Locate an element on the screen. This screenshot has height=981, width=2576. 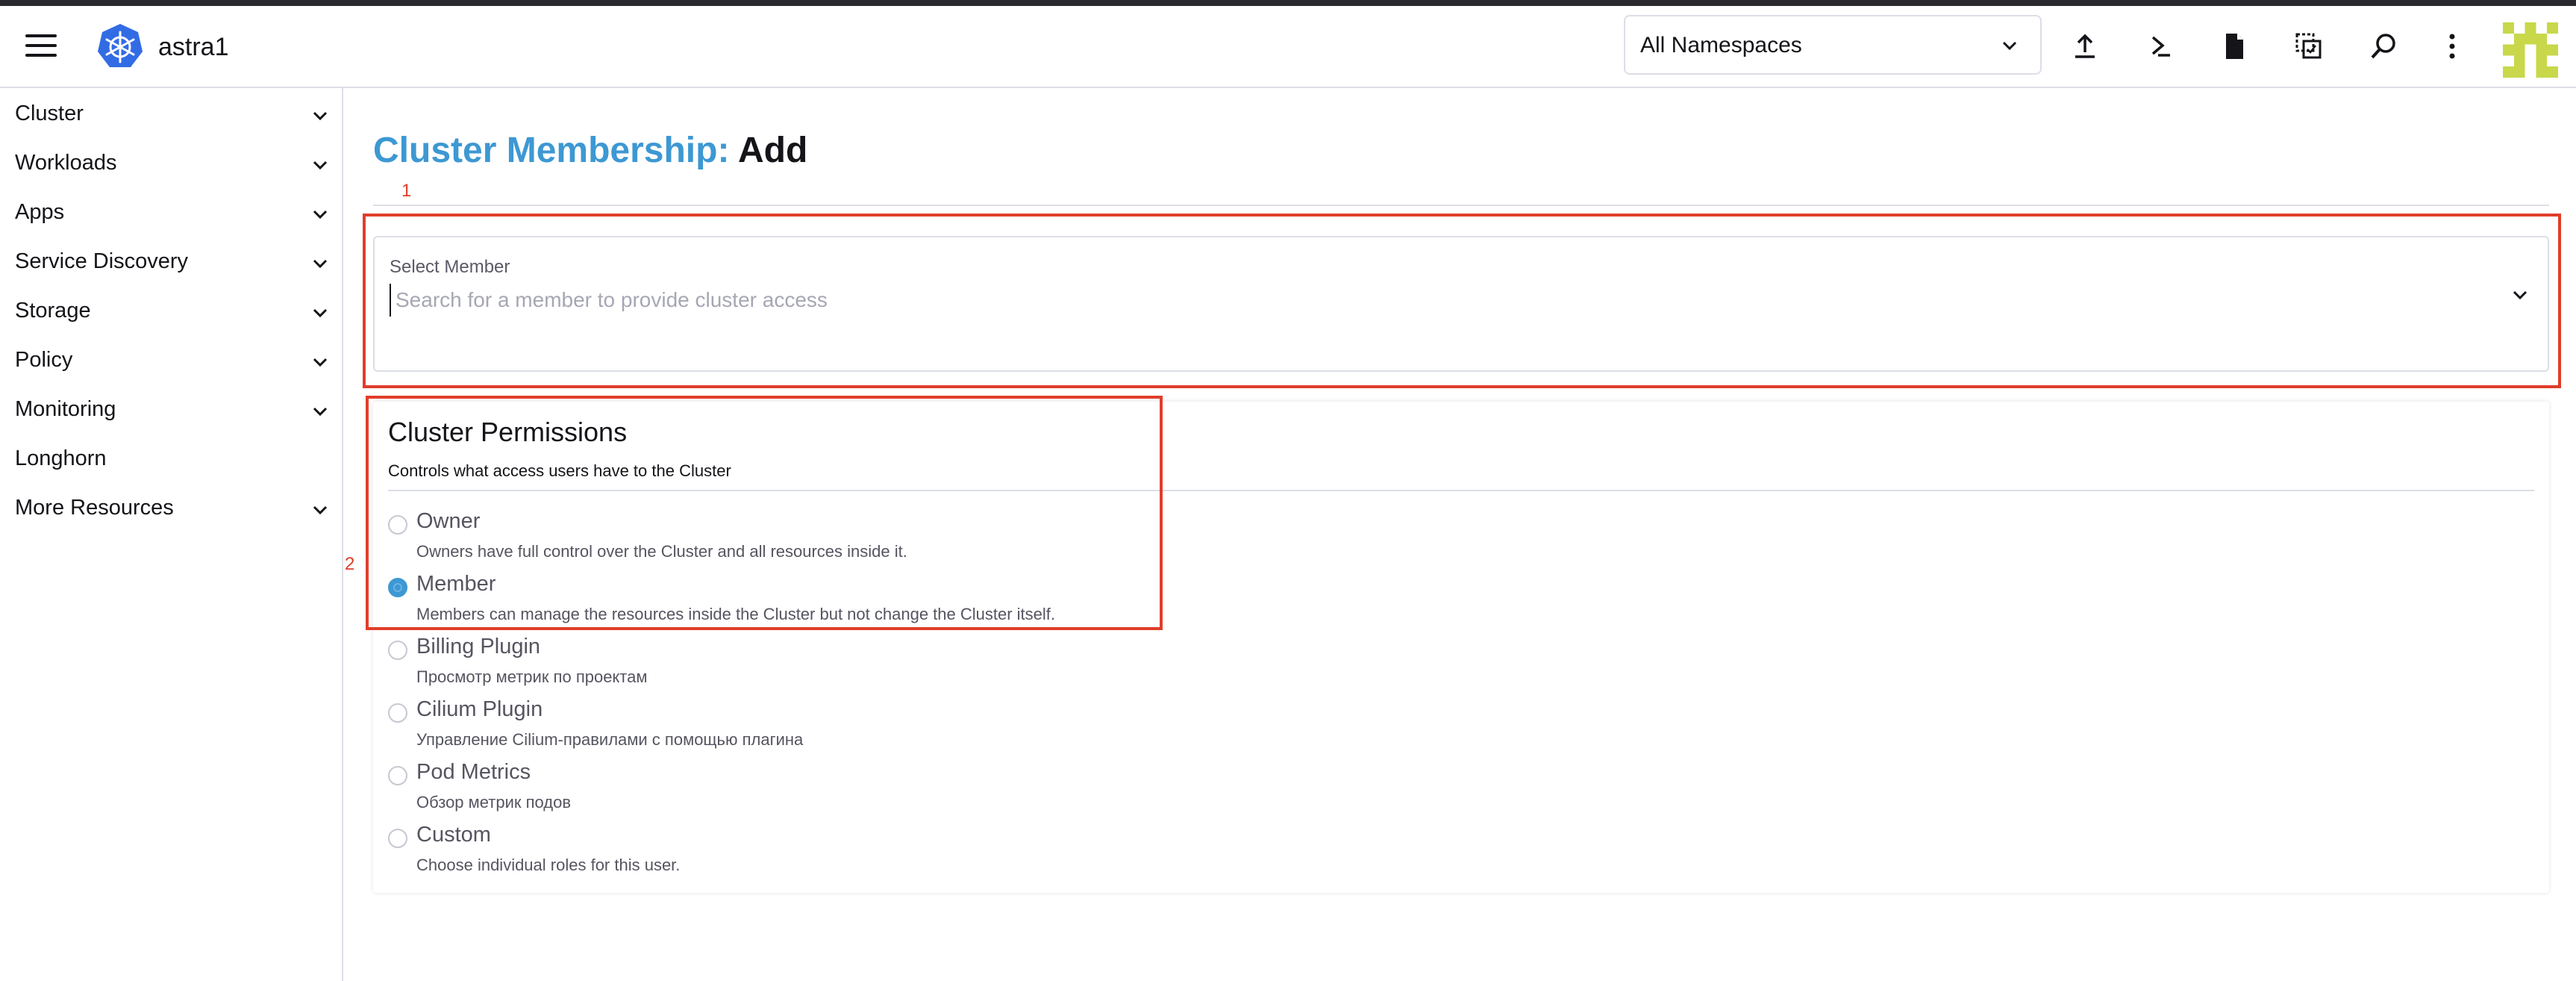
search-icon is located at coordinates (2383, 46).